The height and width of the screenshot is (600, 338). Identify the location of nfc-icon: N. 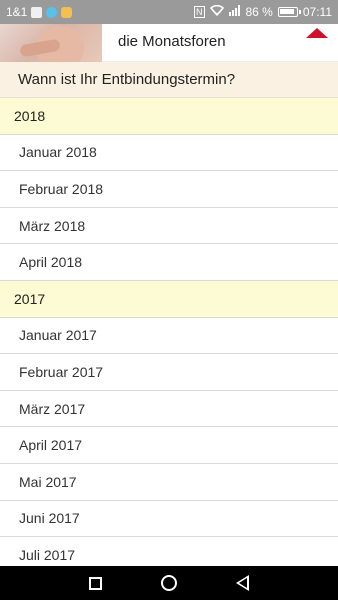
(199, 12).